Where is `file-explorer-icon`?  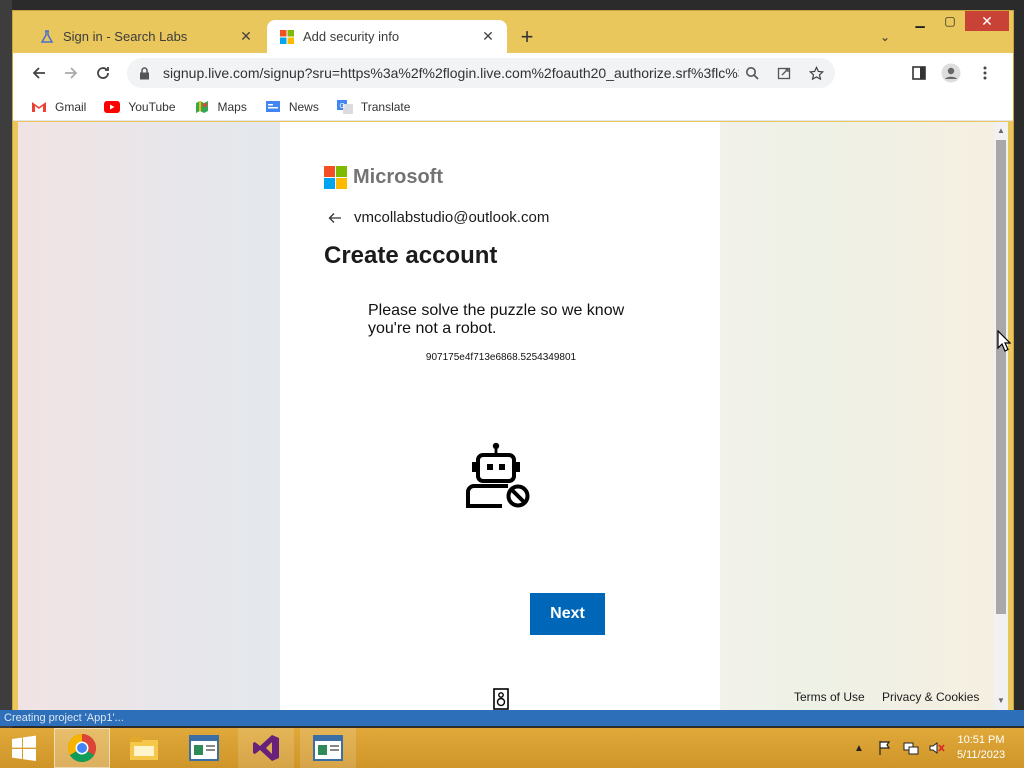
file-explorer-icon is located at coordinates (144, 748).